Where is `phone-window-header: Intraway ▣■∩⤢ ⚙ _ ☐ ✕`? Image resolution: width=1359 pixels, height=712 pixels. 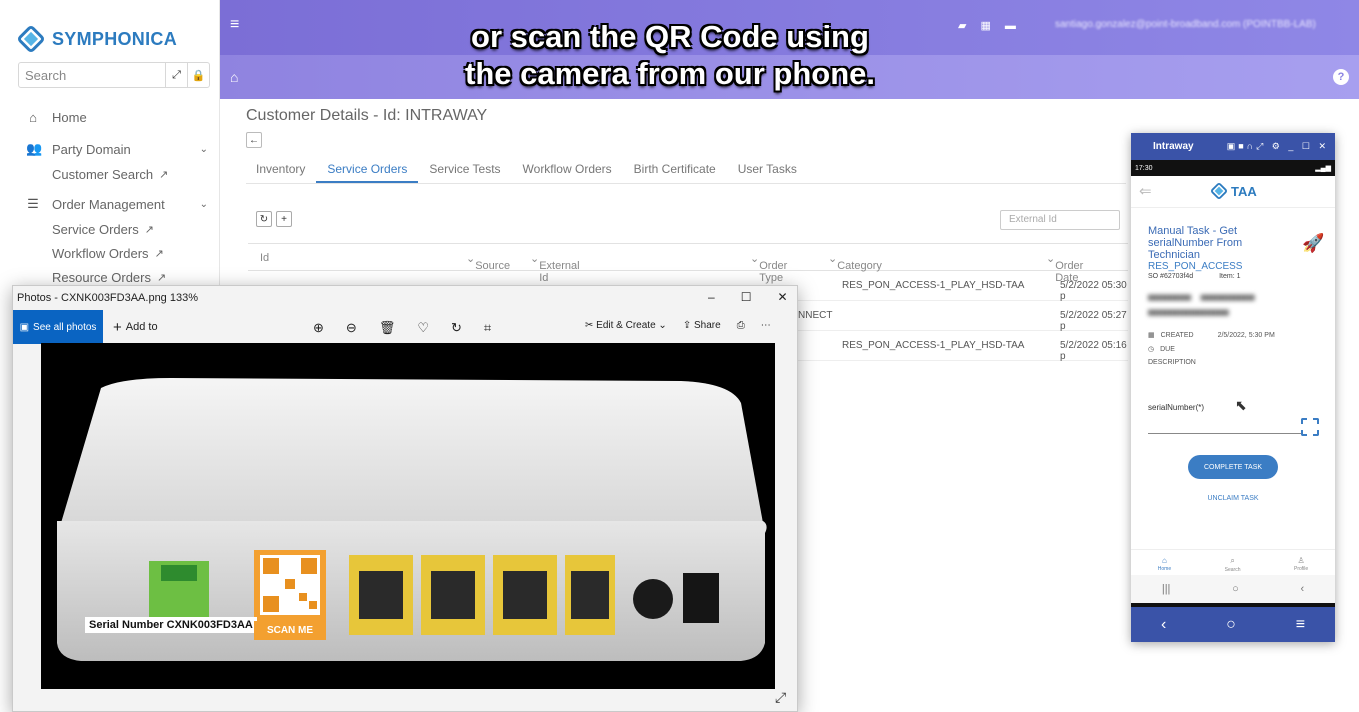
phone-window-header: Intraway ▣■∩⤢ ⚙ _ ☐ ✕ is located at coordinates (1233, 146).